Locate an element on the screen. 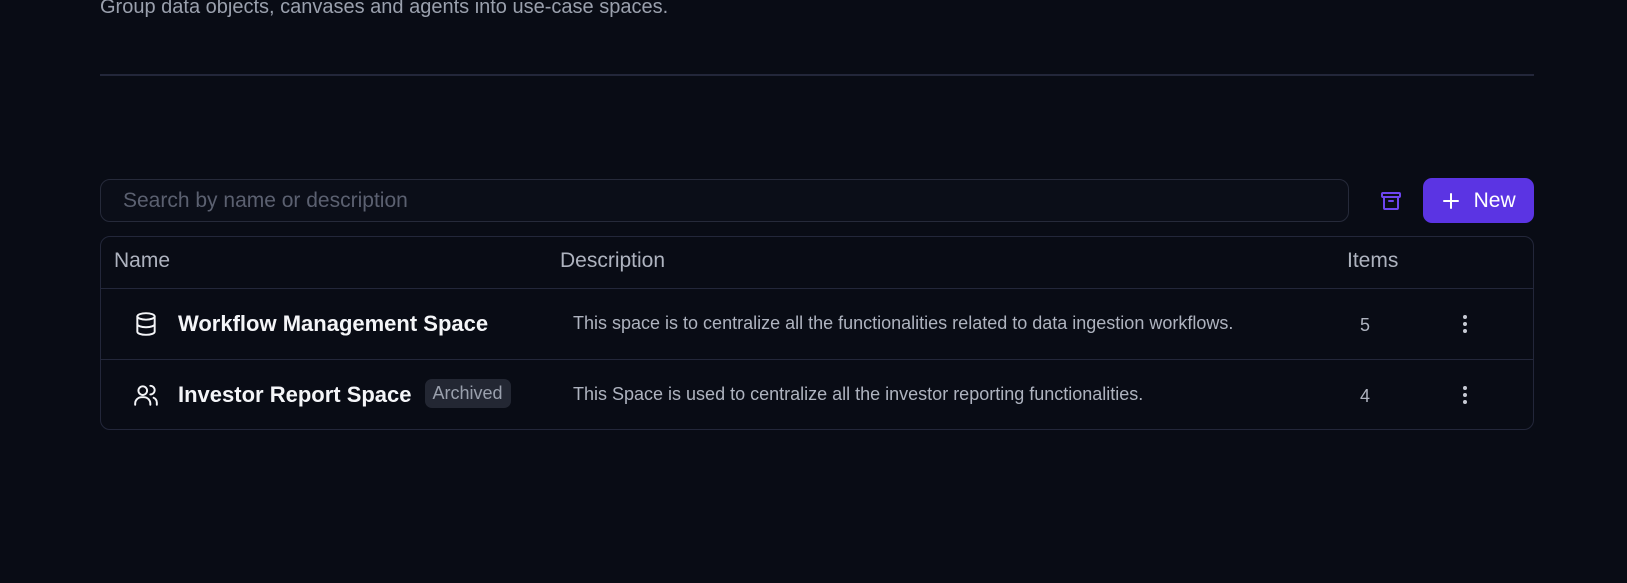  archived-badge: Archived is located at coordinates (467, 393).